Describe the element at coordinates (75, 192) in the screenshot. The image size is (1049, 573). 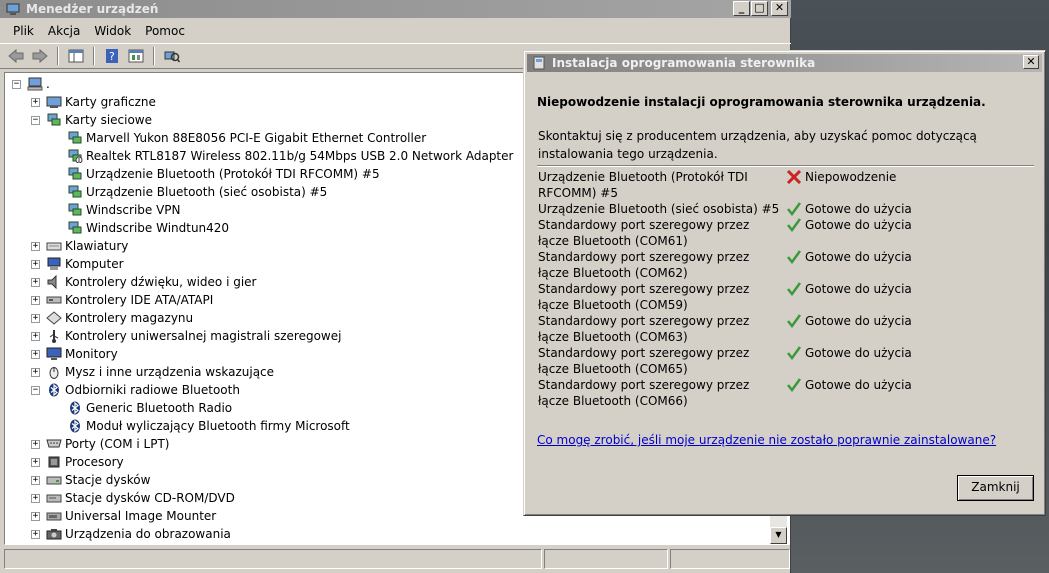
I see `network-adapter-icon` at that location.